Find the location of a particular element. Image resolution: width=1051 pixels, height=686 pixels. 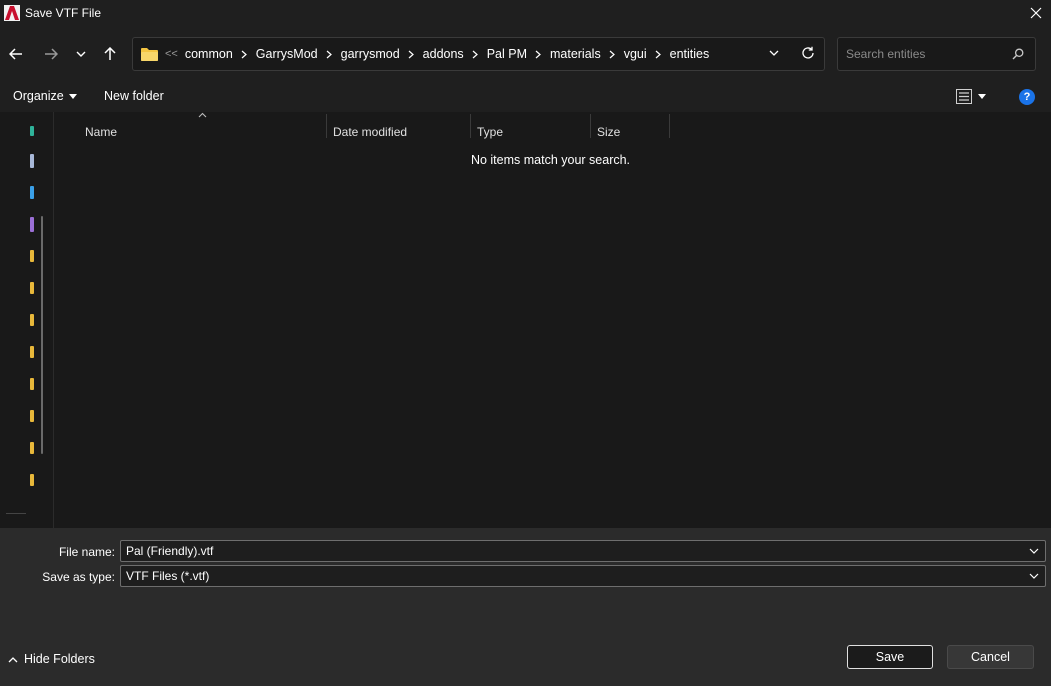

help-button: ? is located at coordinates (1027, 97).